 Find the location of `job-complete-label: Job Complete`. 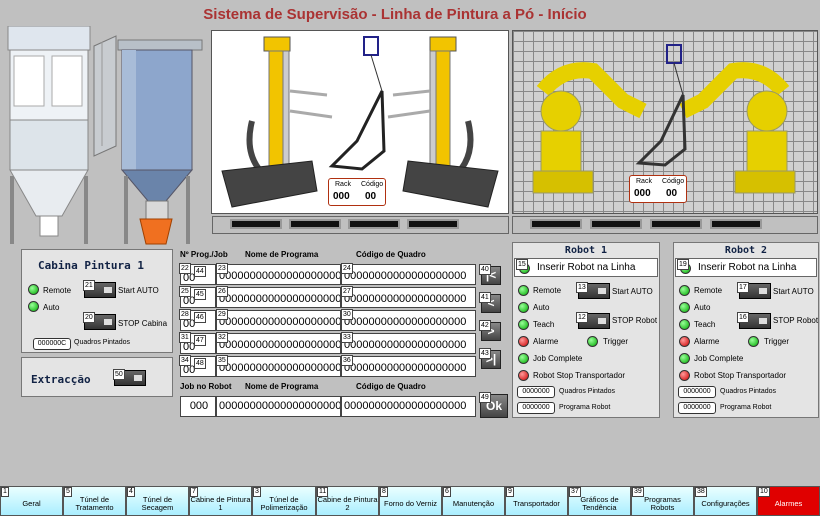

job-complete-label: Job Complete is located at coordinates (558, 358).